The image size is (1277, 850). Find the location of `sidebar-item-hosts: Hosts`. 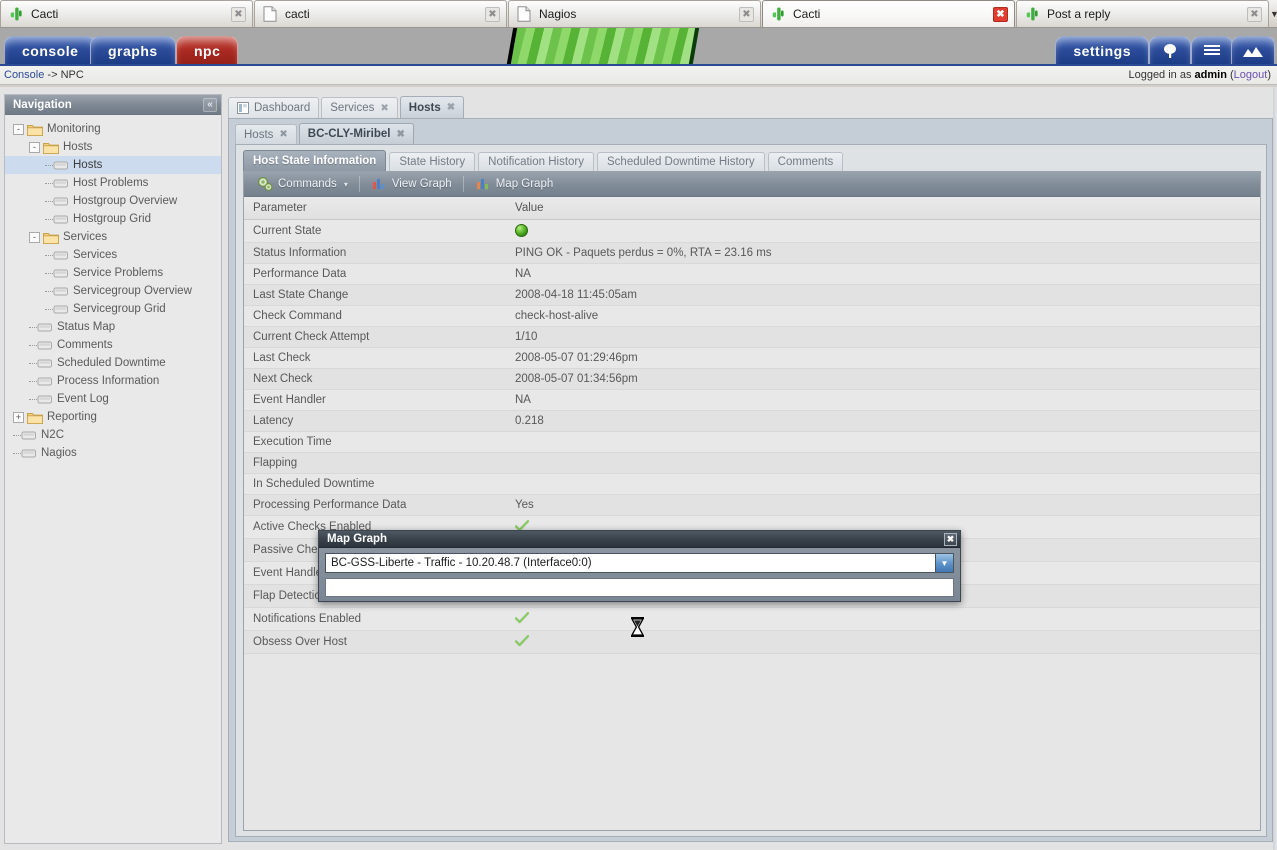

sidebar-item-hosts: Hosts is located at coordinates (113, 165).